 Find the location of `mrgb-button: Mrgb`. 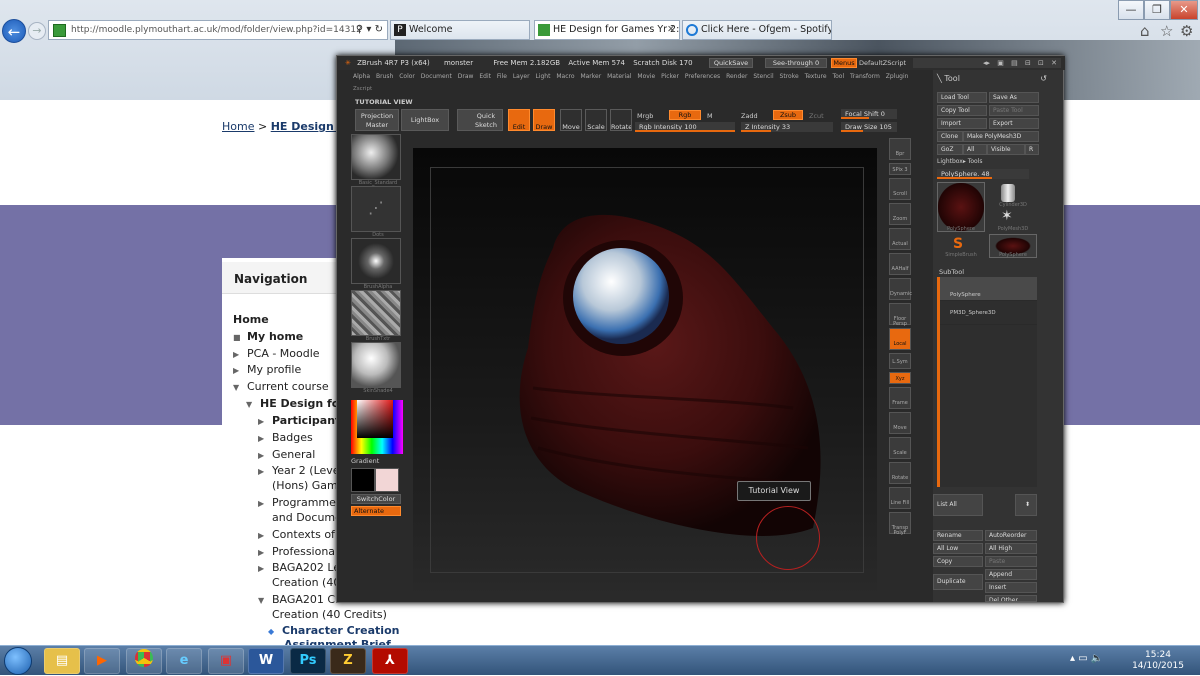

mrgb-button: Mrgb is located at coordinates (645, 116).